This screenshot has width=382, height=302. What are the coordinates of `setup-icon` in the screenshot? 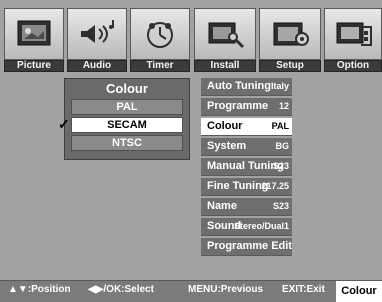 It's located at (290, 34).